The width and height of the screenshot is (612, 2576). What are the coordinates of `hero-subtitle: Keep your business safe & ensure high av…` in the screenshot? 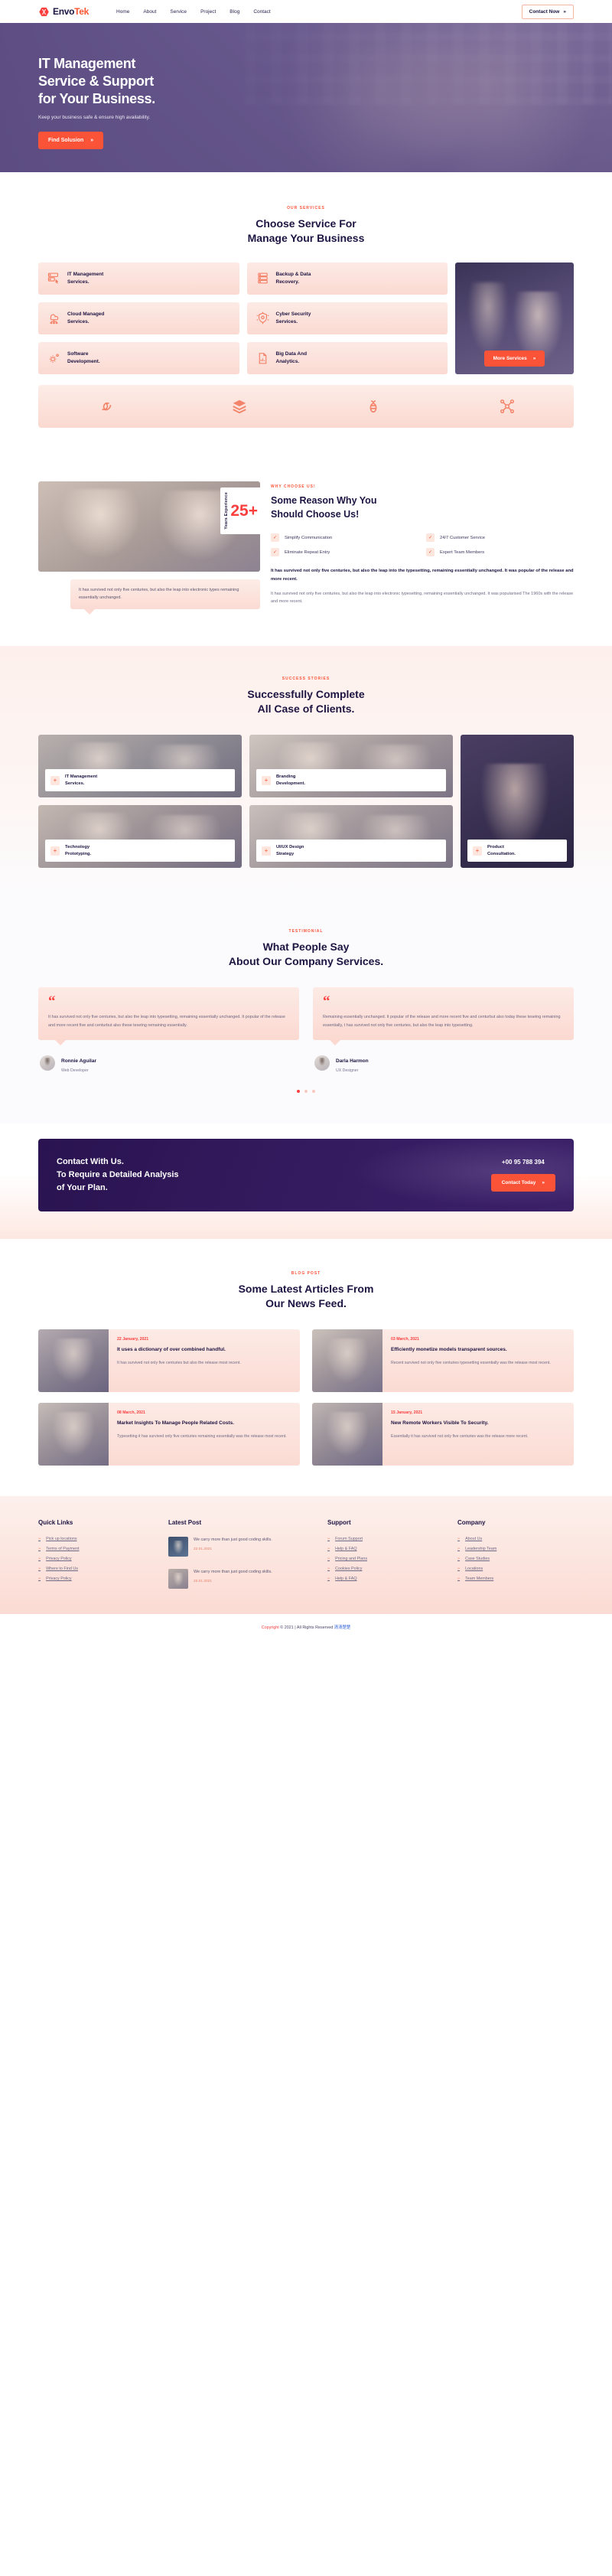 It's located at (94, 118).